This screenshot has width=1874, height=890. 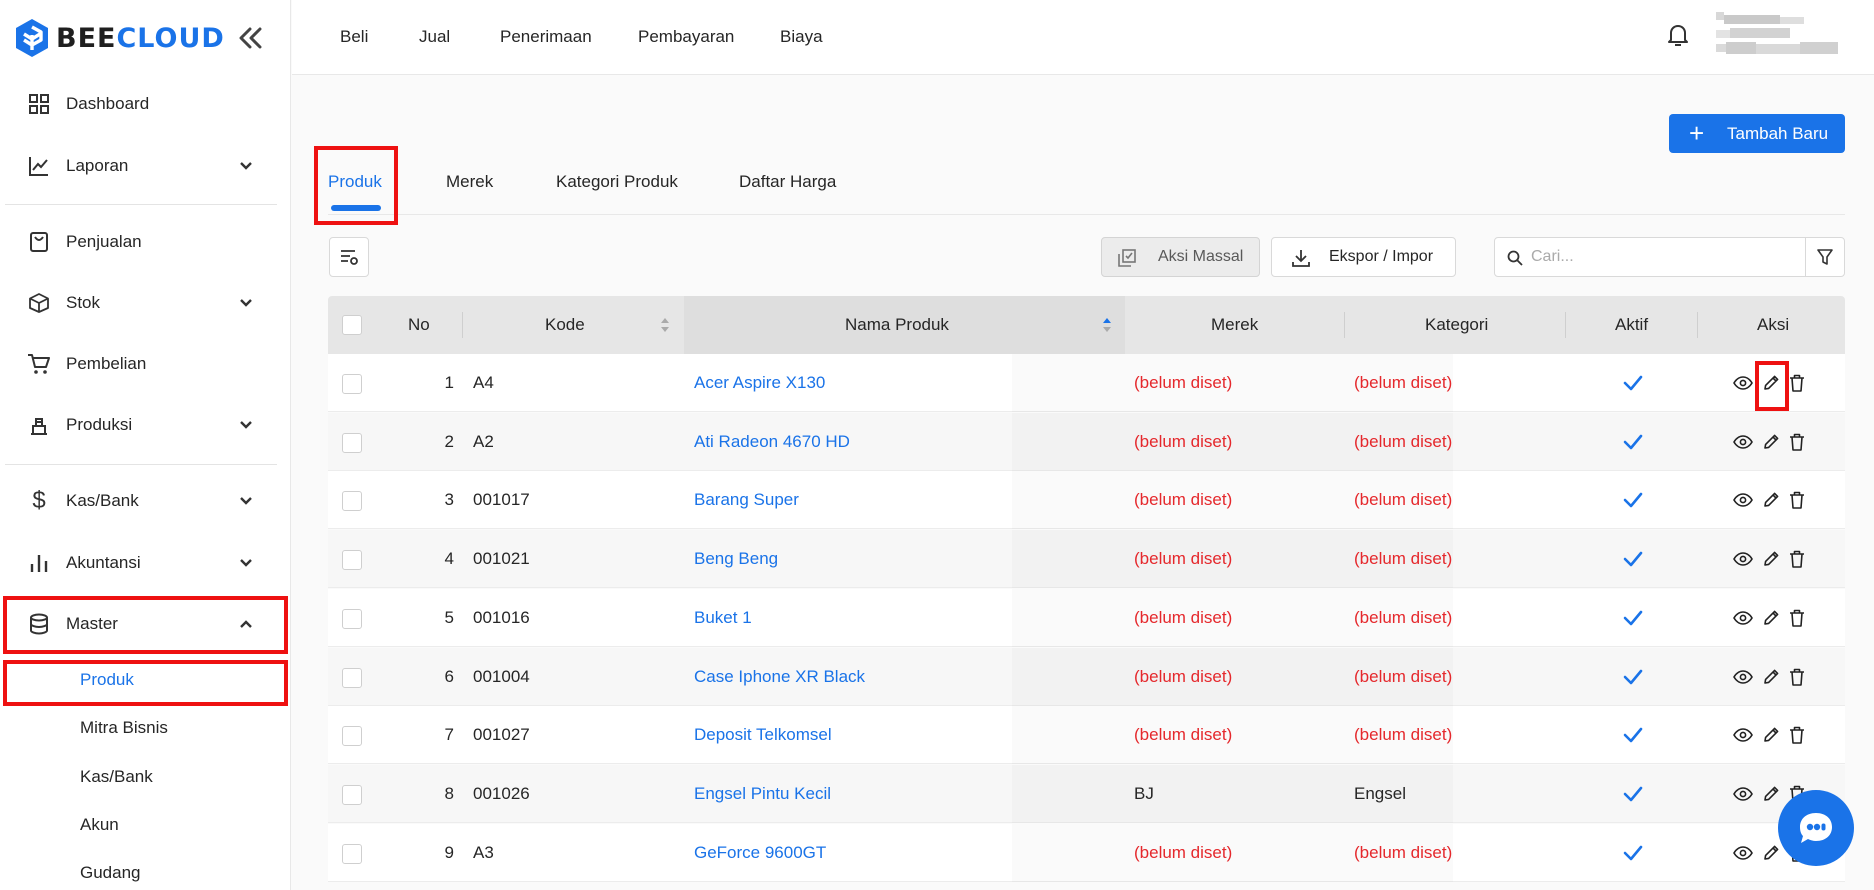 I want to click on sort-icon, so click(x=665, y=325).